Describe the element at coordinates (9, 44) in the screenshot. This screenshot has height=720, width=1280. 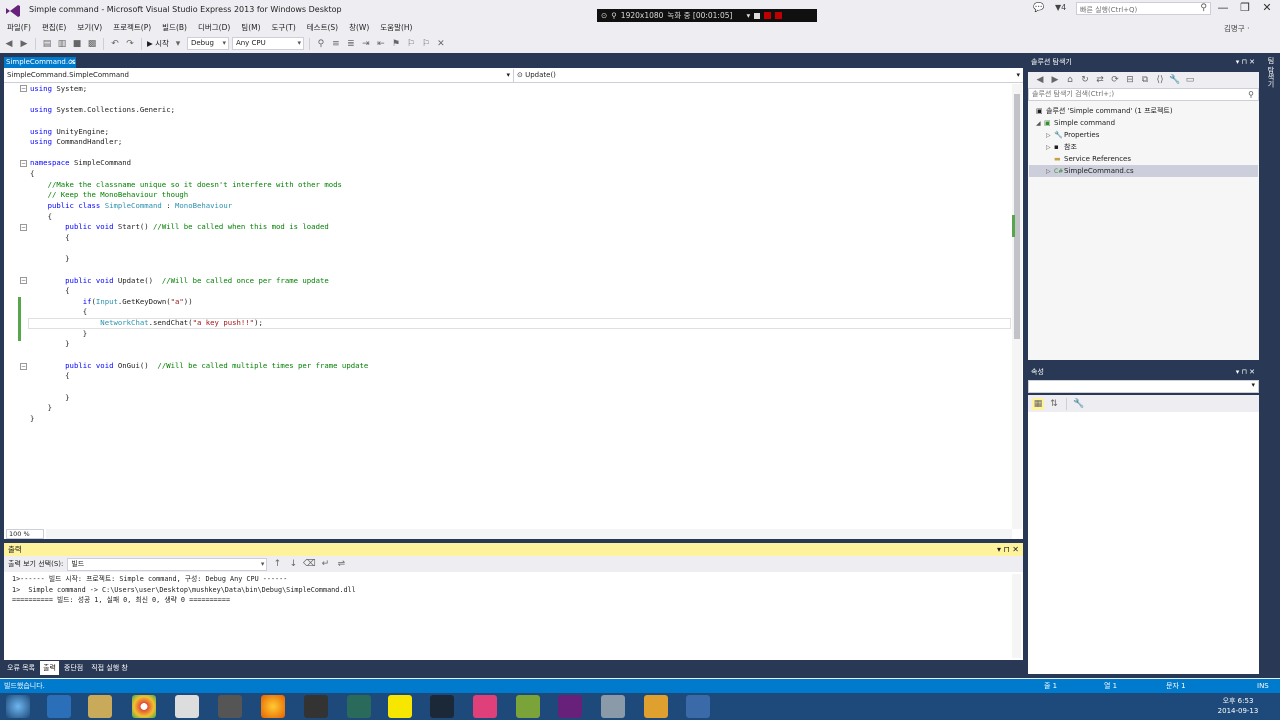
I see `back-icon: ◀` at that location.